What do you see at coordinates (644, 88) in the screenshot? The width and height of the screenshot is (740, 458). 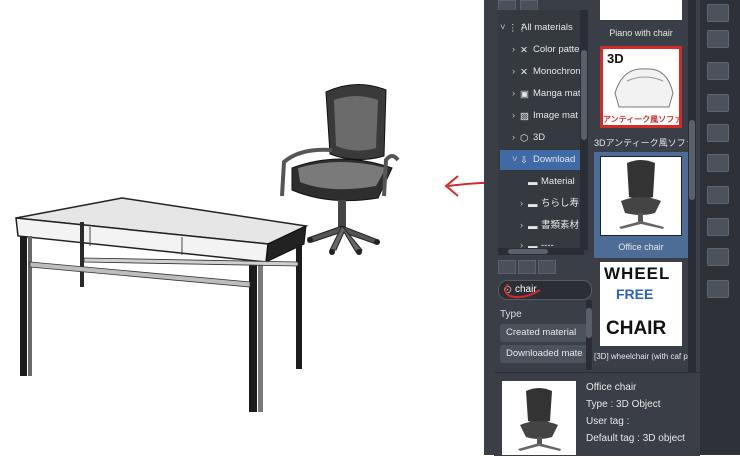 I see `sofa-icon` at bounding box center [644, 88].